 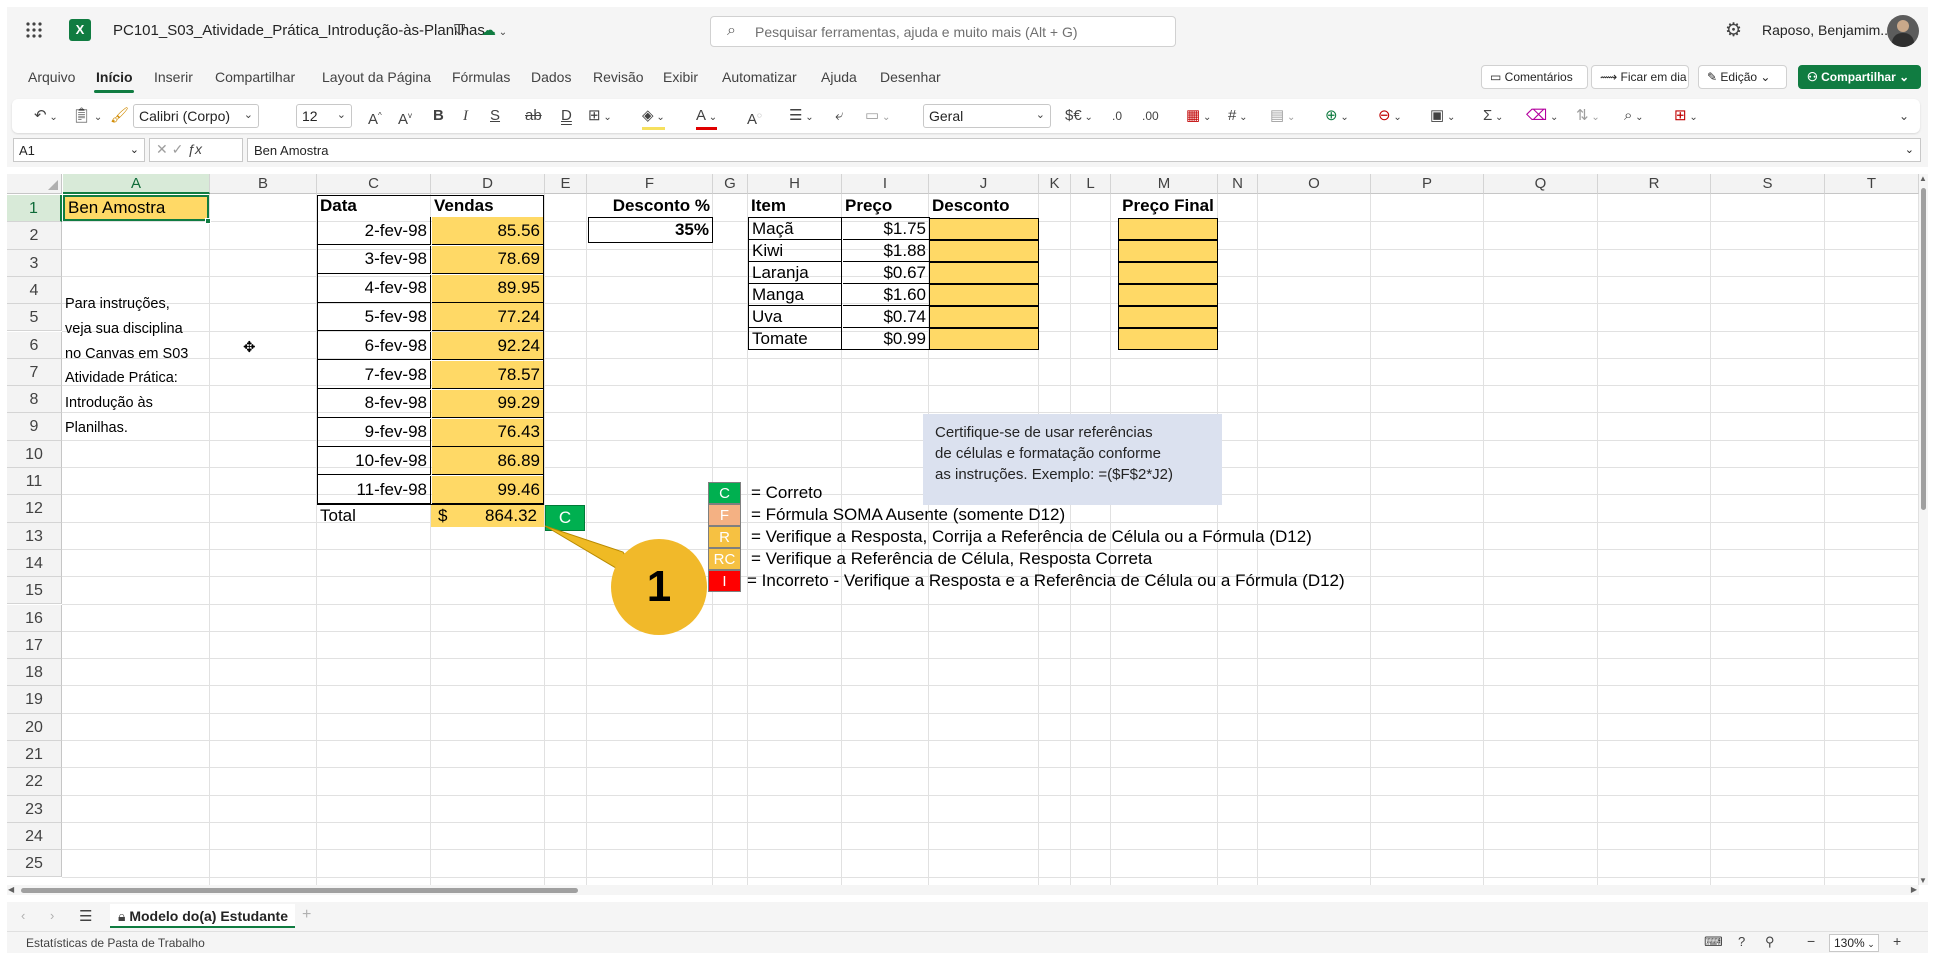 I want to click on header-preco-final: Preço Final, so click(x=1168, y=206).